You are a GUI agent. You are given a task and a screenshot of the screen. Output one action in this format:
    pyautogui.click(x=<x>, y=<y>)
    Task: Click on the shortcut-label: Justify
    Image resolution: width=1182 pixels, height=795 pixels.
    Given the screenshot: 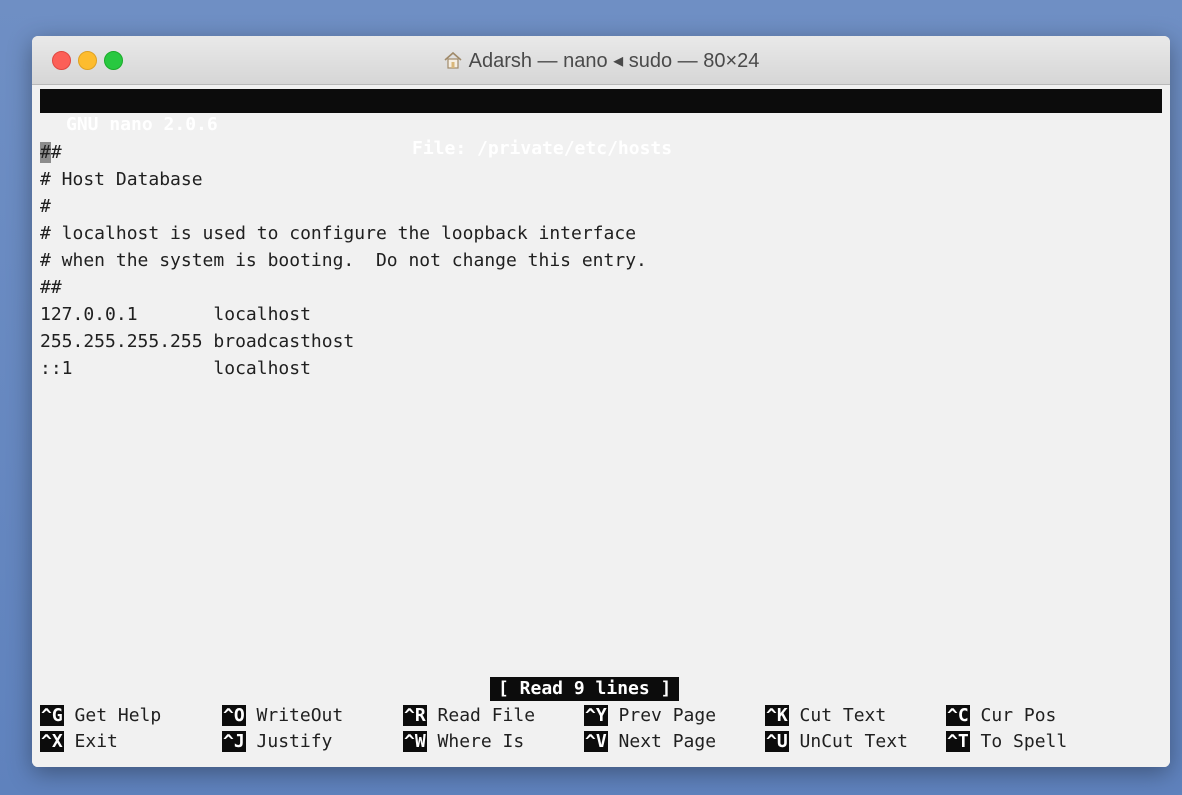 What is the action you would take?
    pyautogui.click(x=294, y=741)
    